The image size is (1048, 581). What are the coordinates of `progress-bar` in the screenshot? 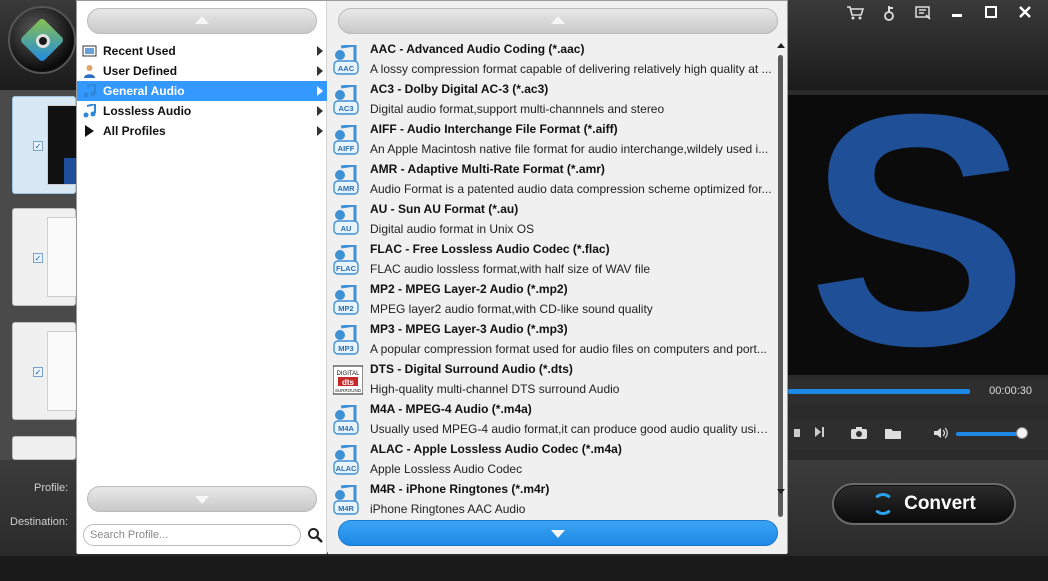 It's located at (879, 391).